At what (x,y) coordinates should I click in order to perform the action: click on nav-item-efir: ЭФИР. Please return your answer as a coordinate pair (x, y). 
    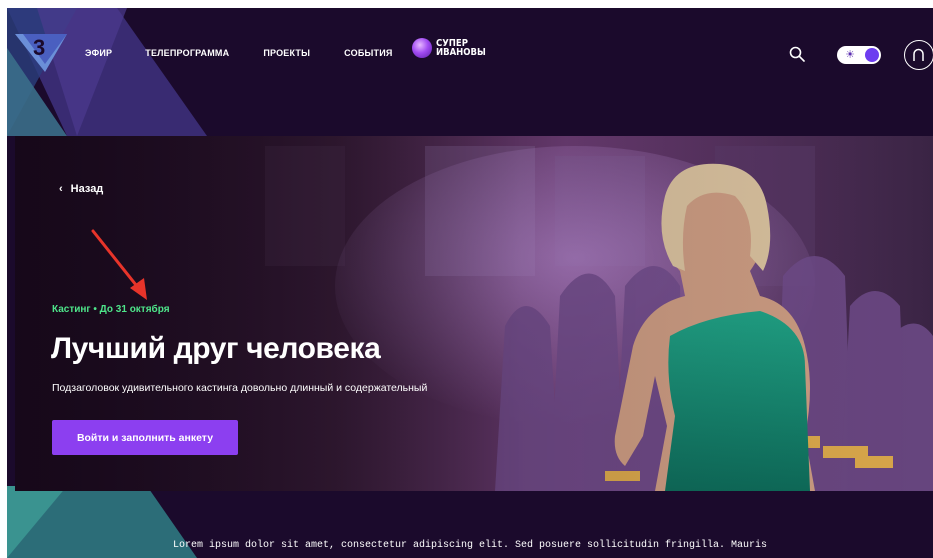
    Looking at the image, I should click on (98, 53).